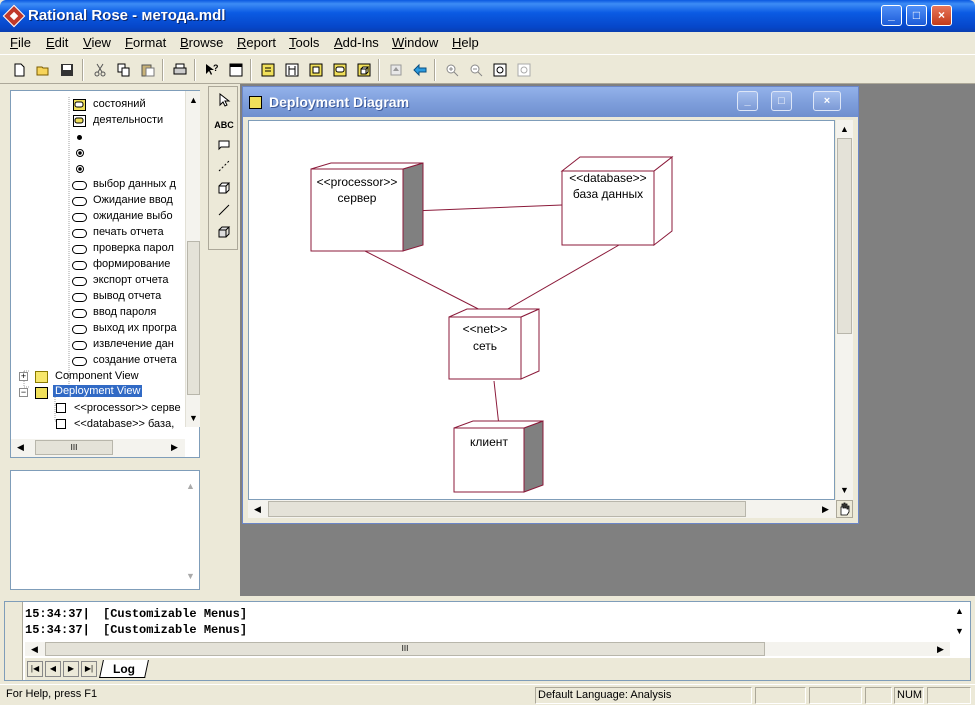 Image resolution: width=975 pixels, height=705 pixels. Describe the element at coordinates (340, 70) in the screenshot. I see `statechart-diagram-button` at that location.